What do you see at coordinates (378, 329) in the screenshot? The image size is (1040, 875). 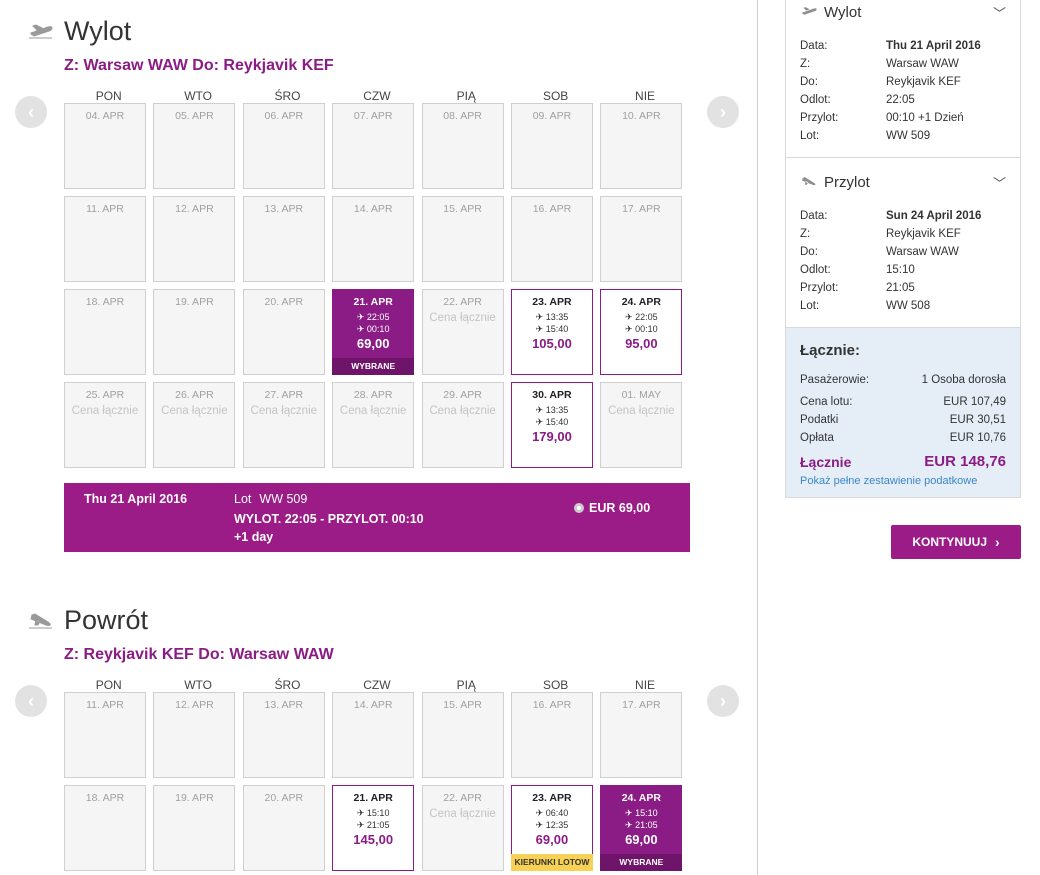 I see `arrival-time-value: 00:10` at bounding box center [378, 329].